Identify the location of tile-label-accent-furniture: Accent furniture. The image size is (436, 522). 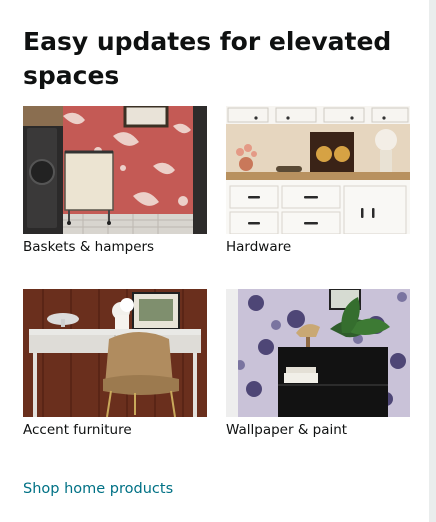
(115, 430).